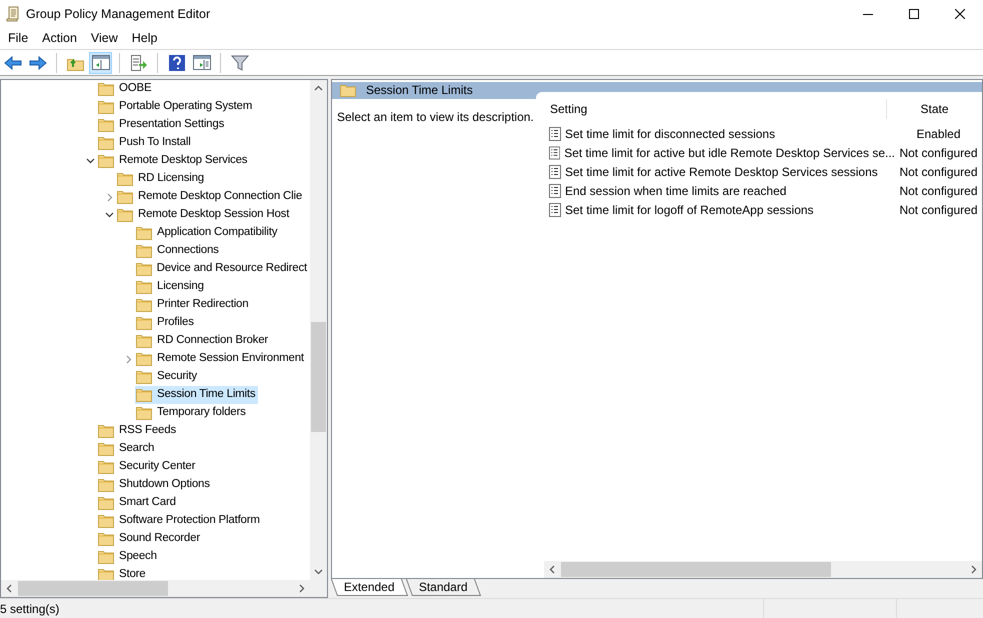  What do you see at coordinates (128, 557) in the screenshot?
I see `tree-item: Speech` at bounding box center [128, 557].